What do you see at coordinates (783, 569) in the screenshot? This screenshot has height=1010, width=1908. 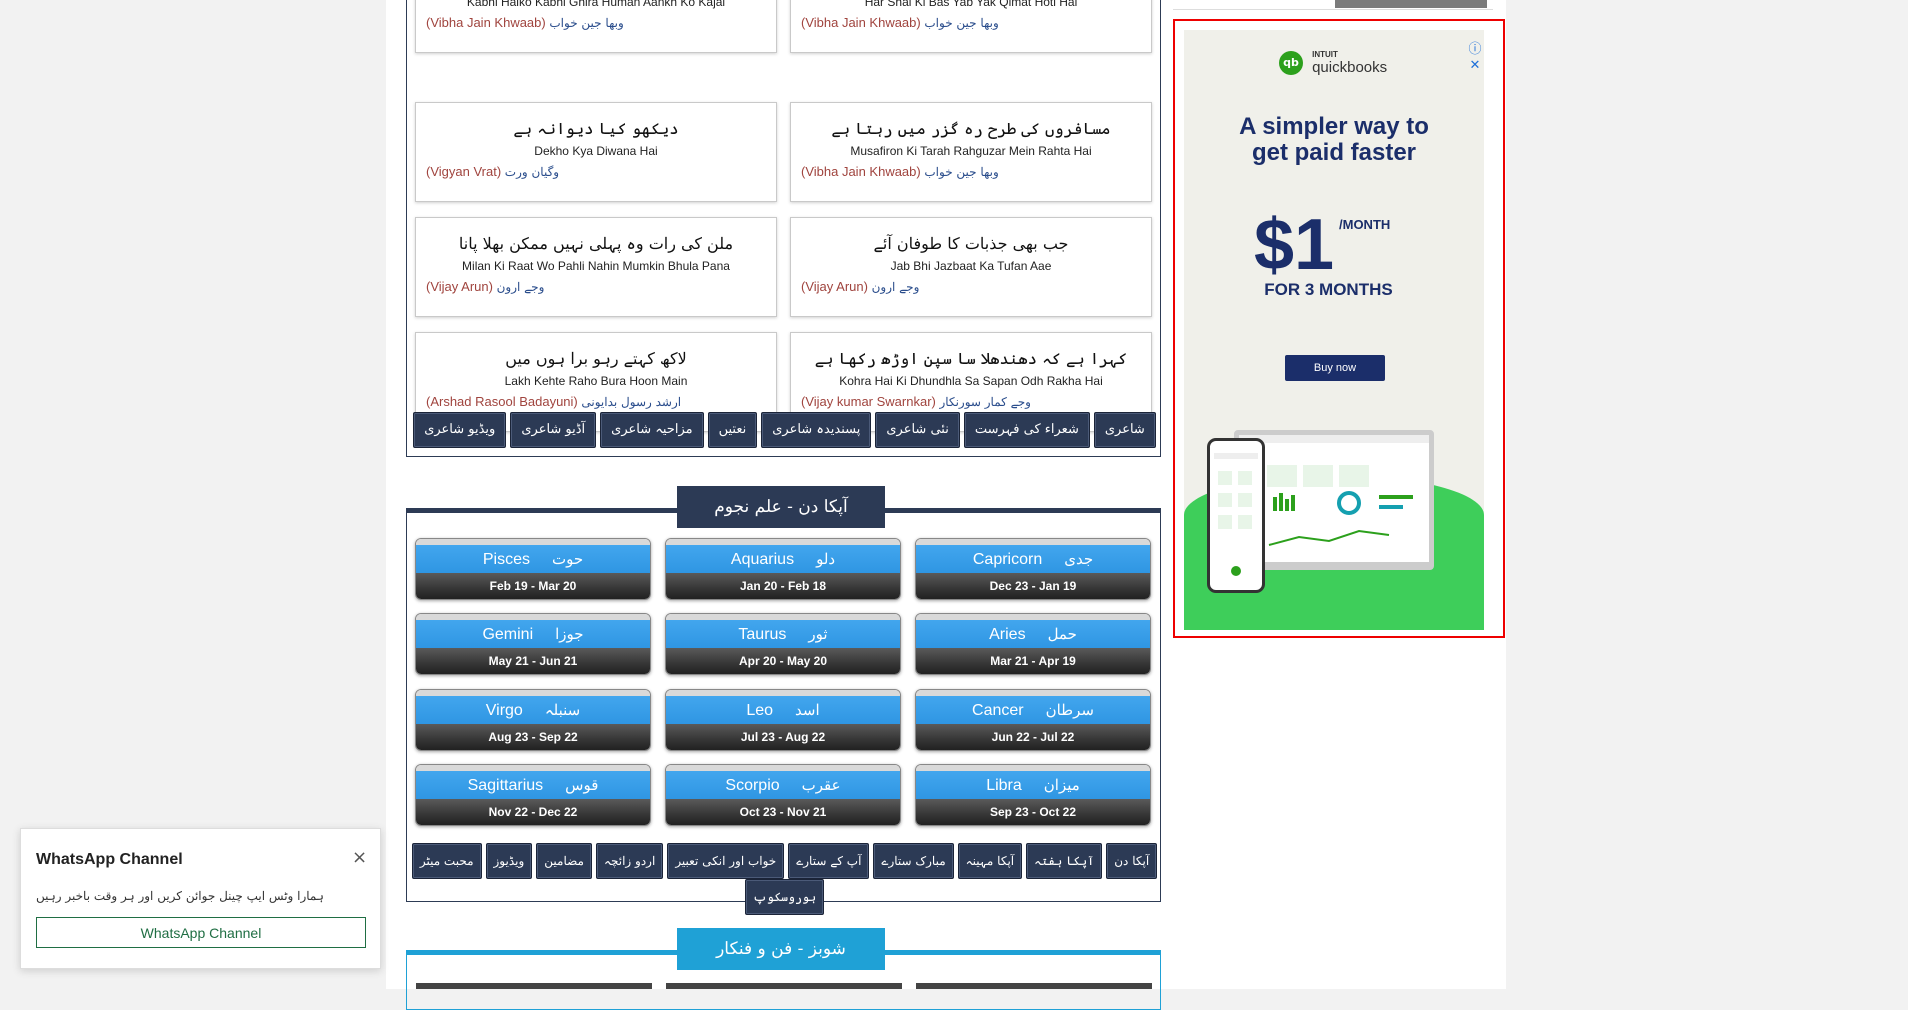 I see `zodiac-aquarius: Aquarius دلو Jan 20 - Feb 18` at bounding box center [783, 569].